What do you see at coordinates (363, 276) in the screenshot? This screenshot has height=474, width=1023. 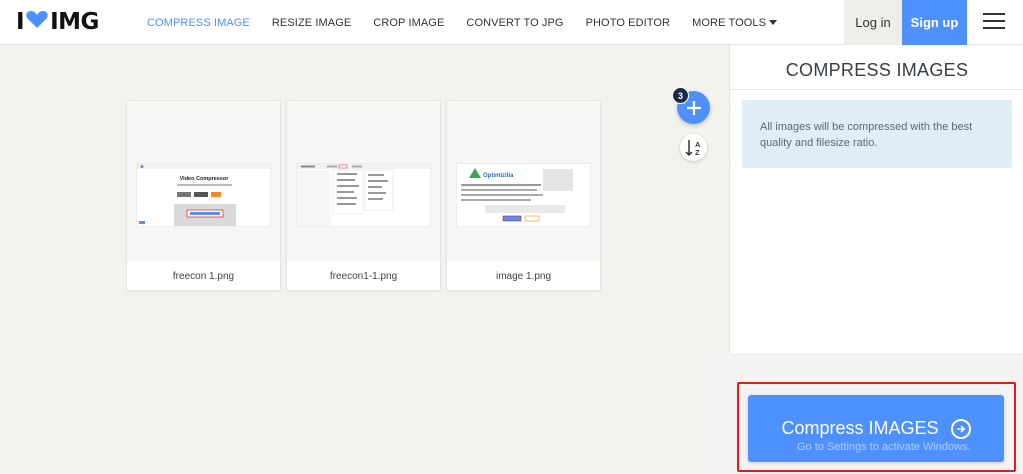 I see `file-name: freecon1-1.png` at bounding box center [363, 276].